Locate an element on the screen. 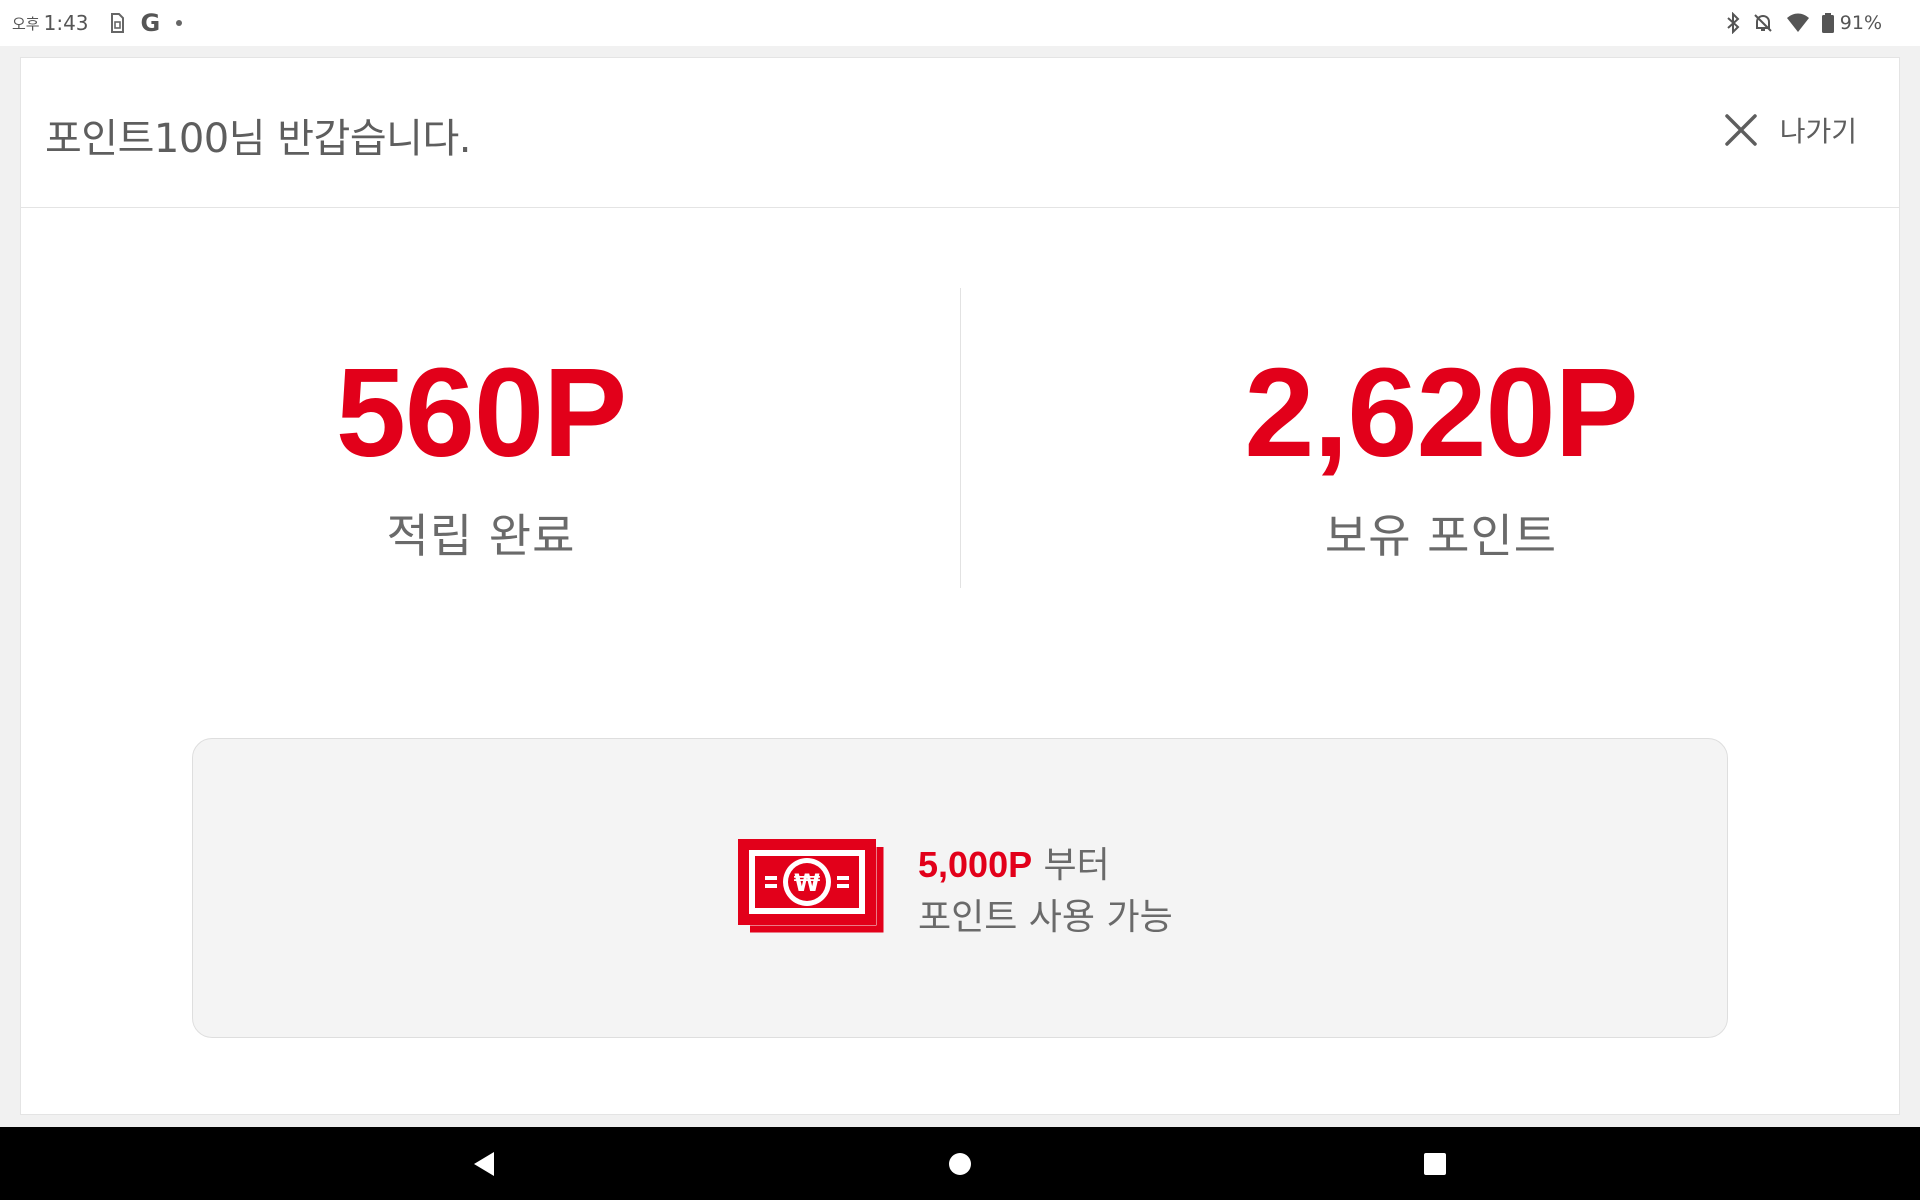  exit-button: 나가기 is located at coordinates (1790, 130).